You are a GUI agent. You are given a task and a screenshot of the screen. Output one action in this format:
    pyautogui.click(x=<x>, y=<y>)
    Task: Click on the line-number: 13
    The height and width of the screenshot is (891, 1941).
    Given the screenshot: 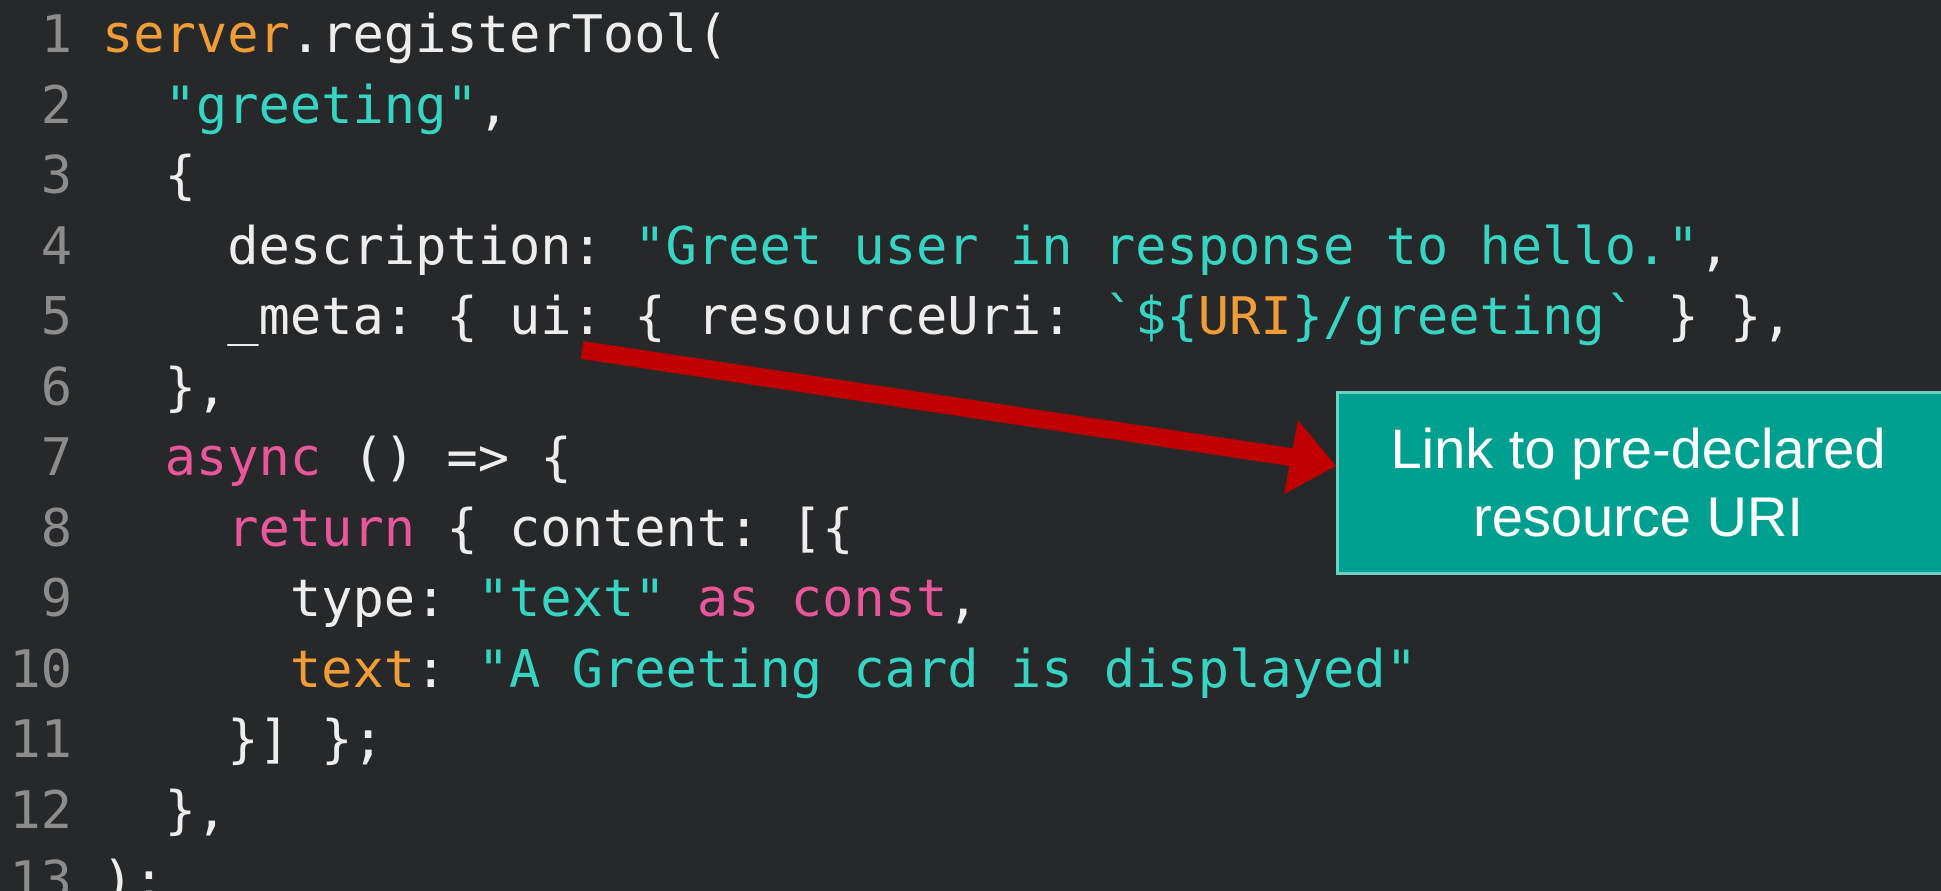 What is the action you would take?
    pyautogui.click(x=40, y=871)
    